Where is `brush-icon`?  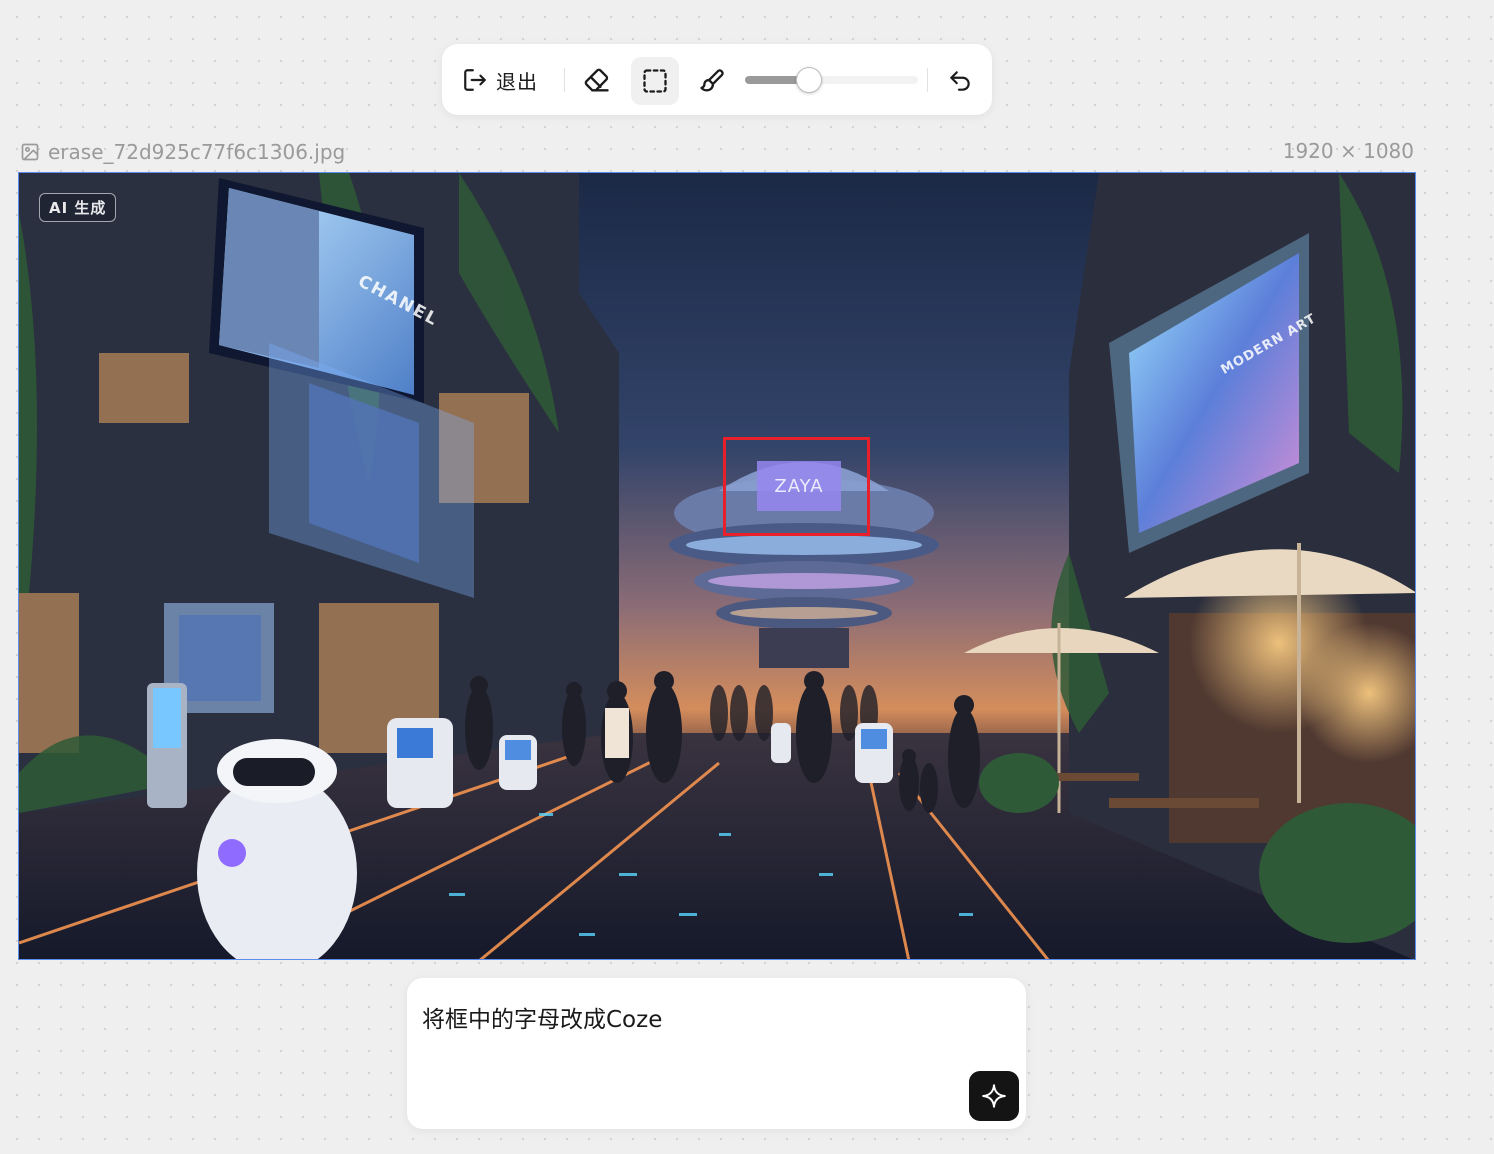
brush-icon is located at coordinates (712, 80).